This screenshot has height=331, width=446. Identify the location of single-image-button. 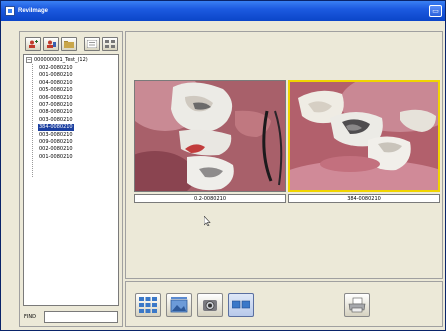
(179, 305).